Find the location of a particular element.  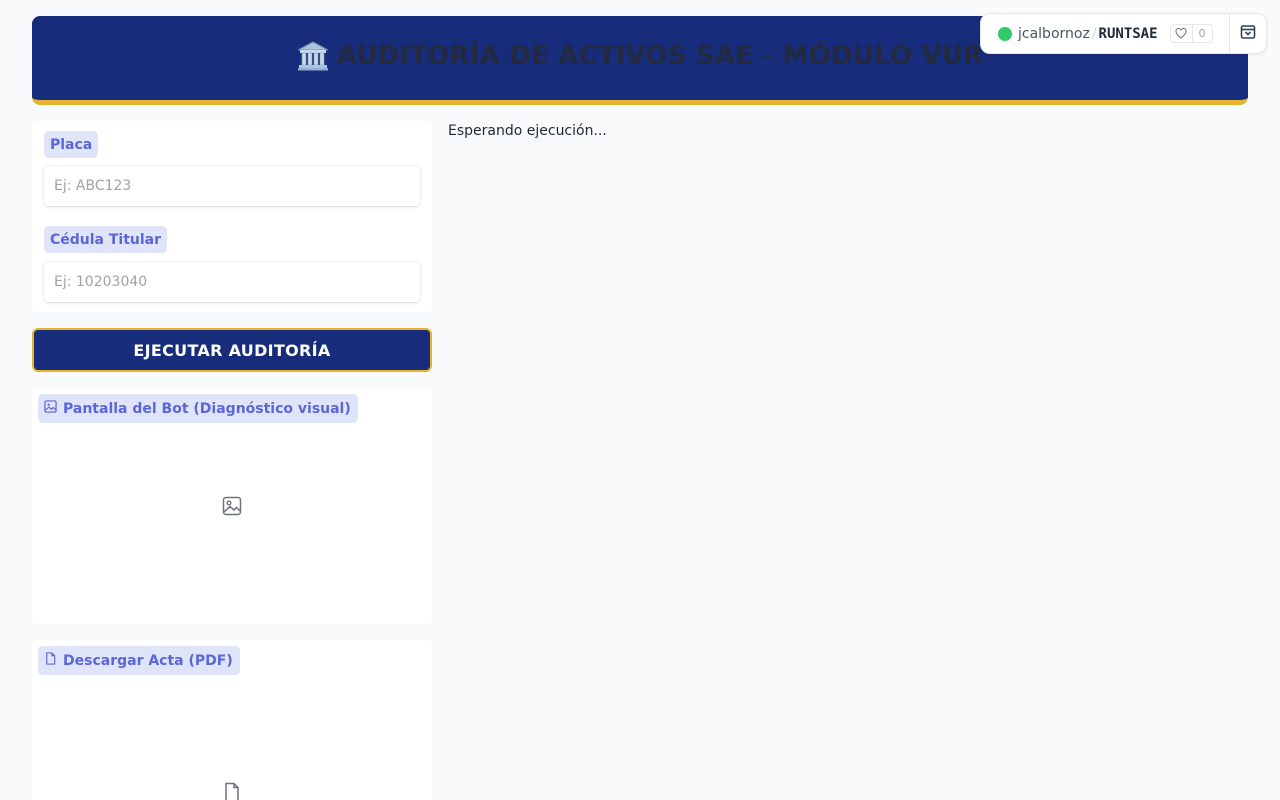

image-icon is located at coordinates (50, 408).